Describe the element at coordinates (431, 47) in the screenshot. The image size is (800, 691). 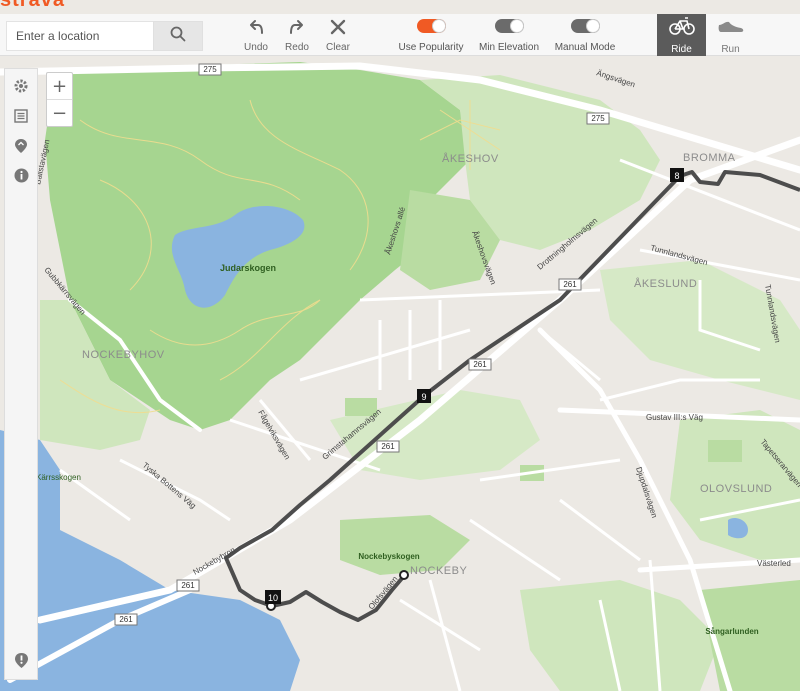
I see `toggle-label: Use Popularity` at that location.